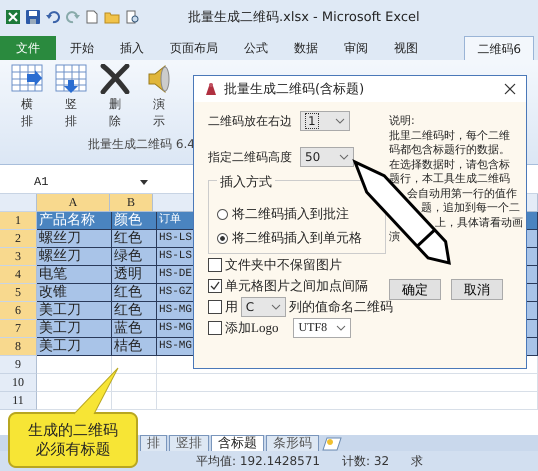 This screenshot has width=538, height=471. What do you see at coordinates (18, 293) in the screenshot?
I see `row-header: 5` at bounding box center [18, 293].